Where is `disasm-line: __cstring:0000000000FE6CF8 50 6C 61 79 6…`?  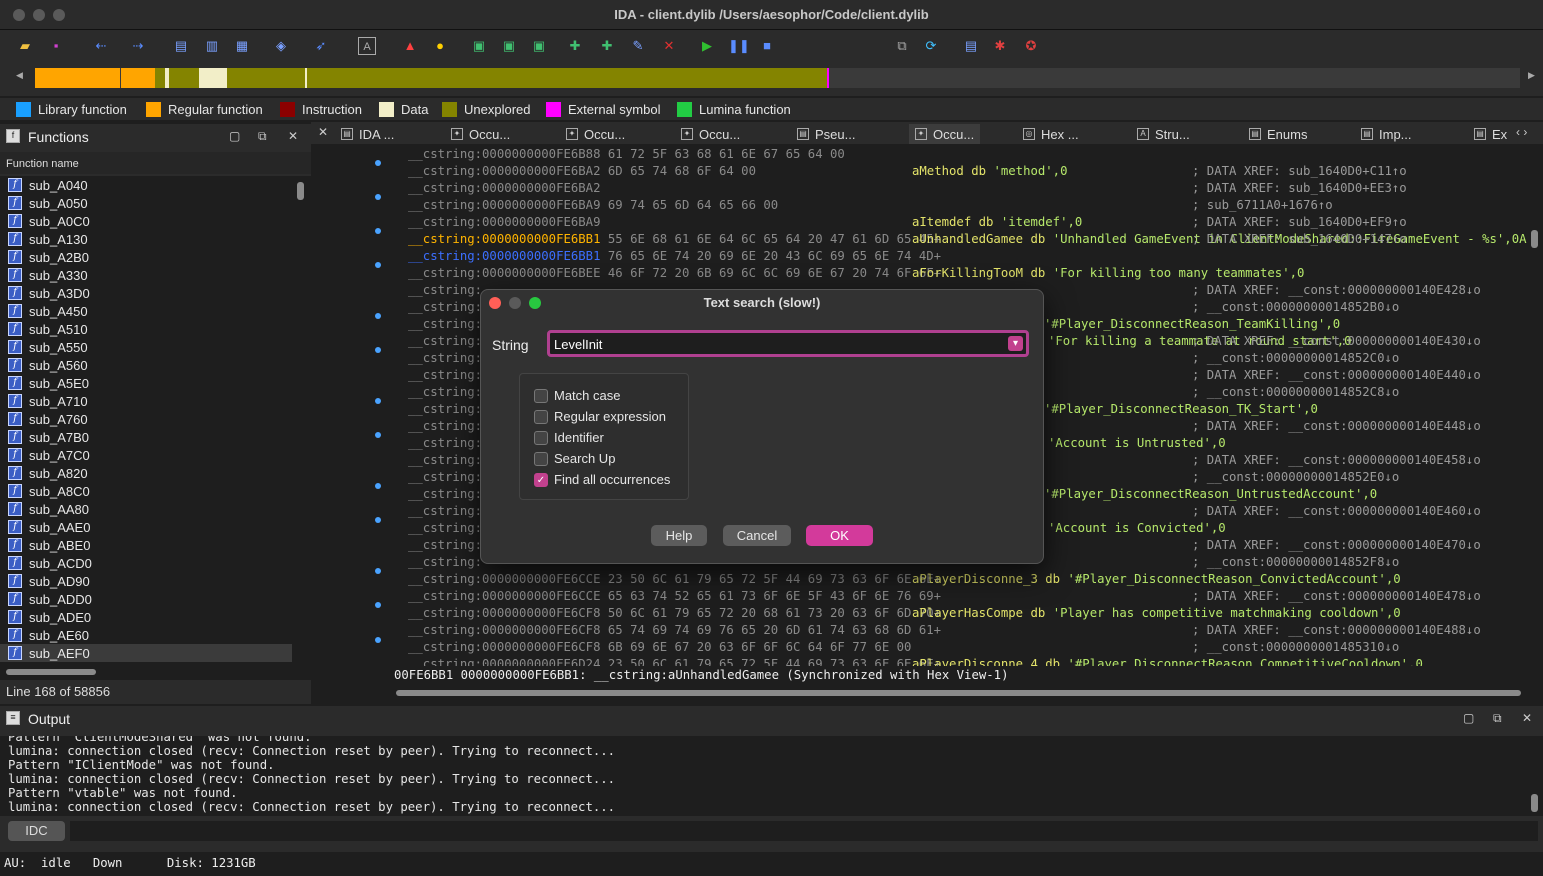
disasm-line: __cstring:0000000000FE6CF8 50 6C 61 79 6… is located at coordinates (674, 613).